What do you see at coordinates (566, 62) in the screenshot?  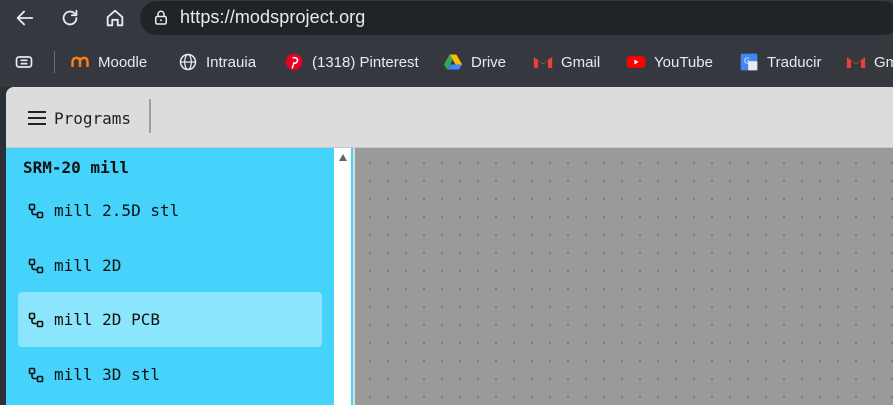 I see `bookmark-gmail: Gmail` at bounding box center [566, 62].